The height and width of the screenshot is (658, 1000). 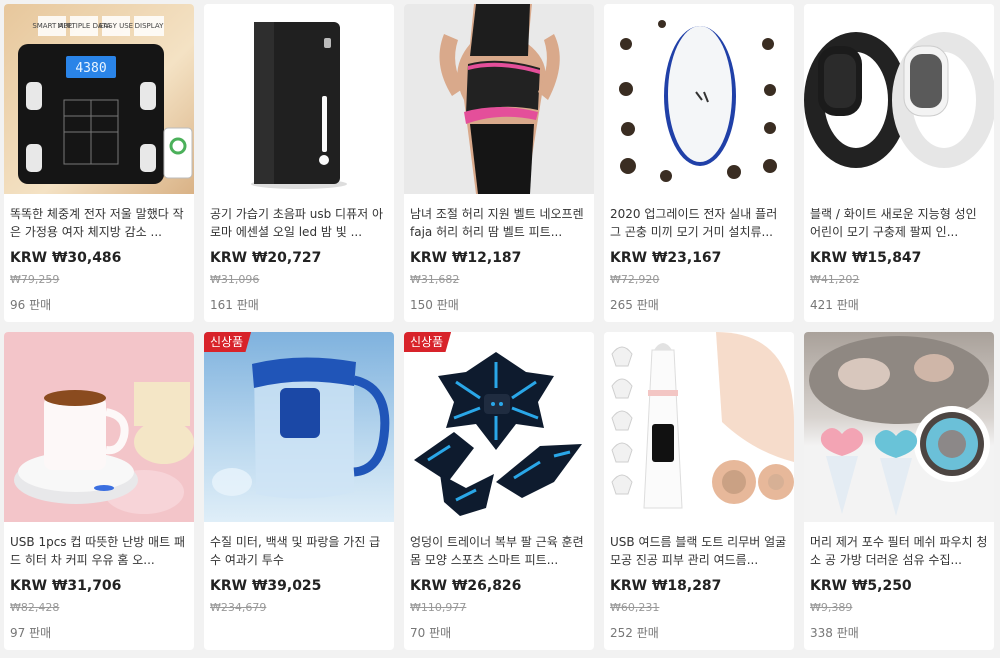 I want to click on product-price: KRW ₩12,187, so click(x=466, y=258).